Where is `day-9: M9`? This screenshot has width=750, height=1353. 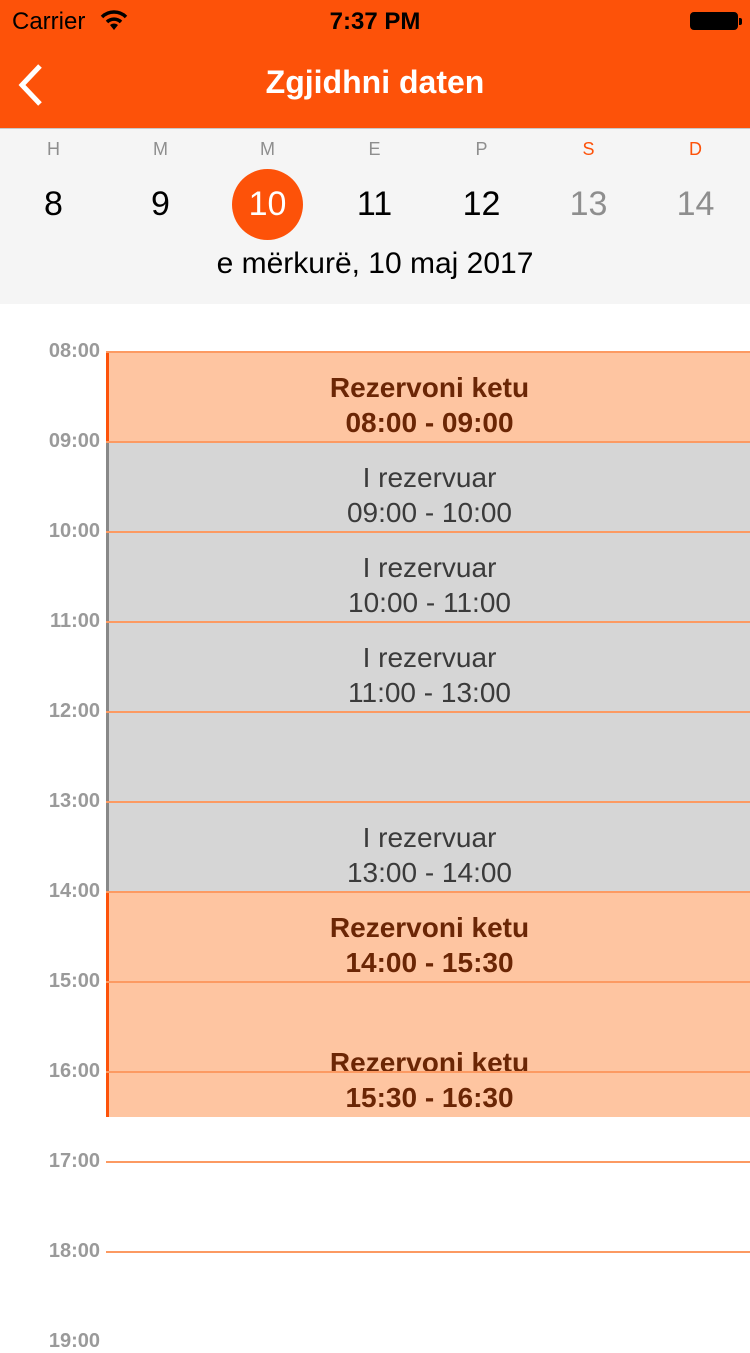 day-9: M9 is located at coordinates (160, 184).